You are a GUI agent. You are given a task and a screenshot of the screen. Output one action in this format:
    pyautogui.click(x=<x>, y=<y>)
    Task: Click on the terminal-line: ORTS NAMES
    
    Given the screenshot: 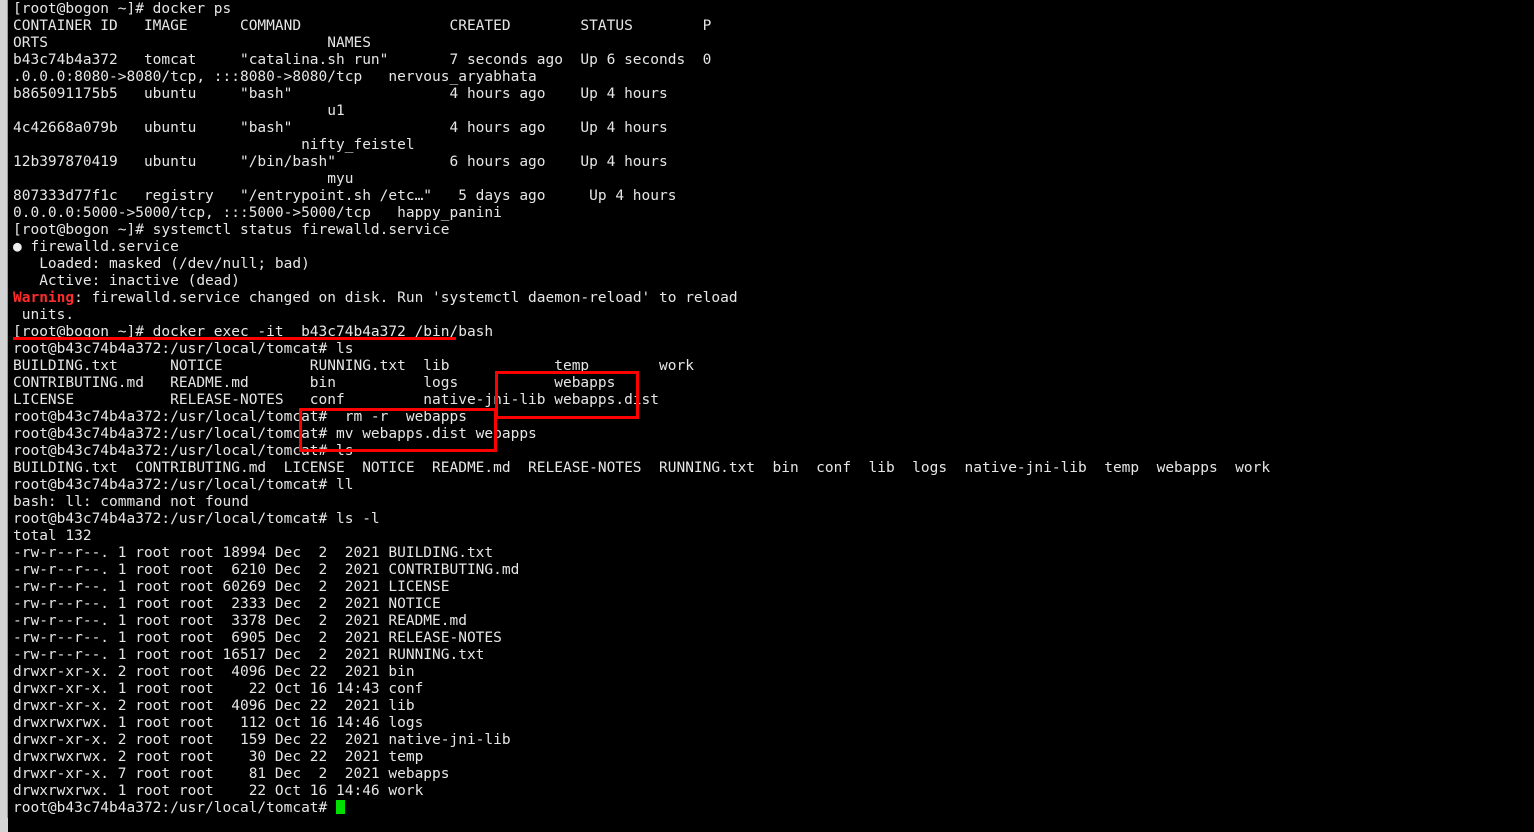 What is the action you would take?
    pyautogui.click(x=192, y=43)
    